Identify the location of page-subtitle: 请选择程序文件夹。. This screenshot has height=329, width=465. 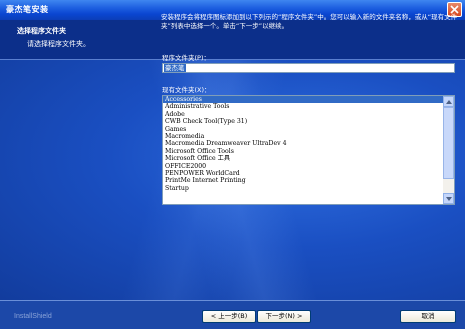
(58, 44).